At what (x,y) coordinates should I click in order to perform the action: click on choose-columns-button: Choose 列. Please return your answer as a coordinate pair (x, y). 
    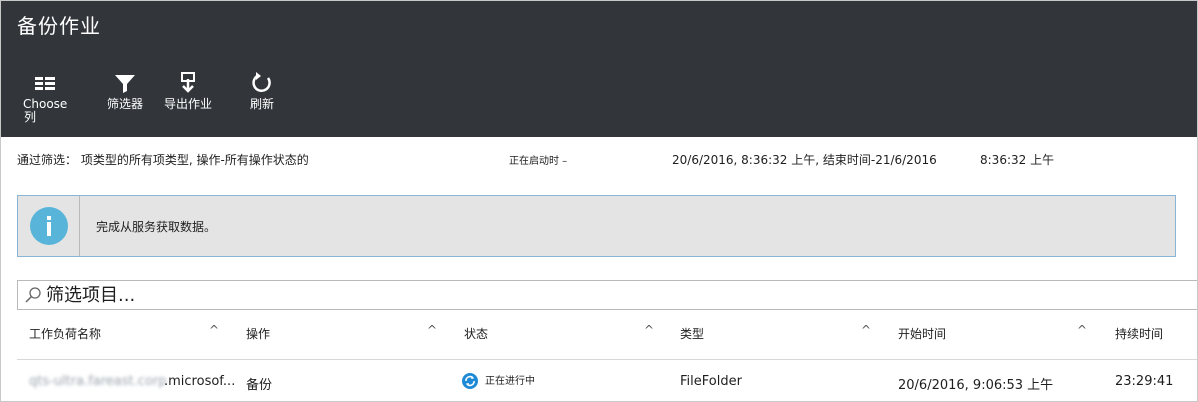
    Looking at the image, I should click on (45, 97).